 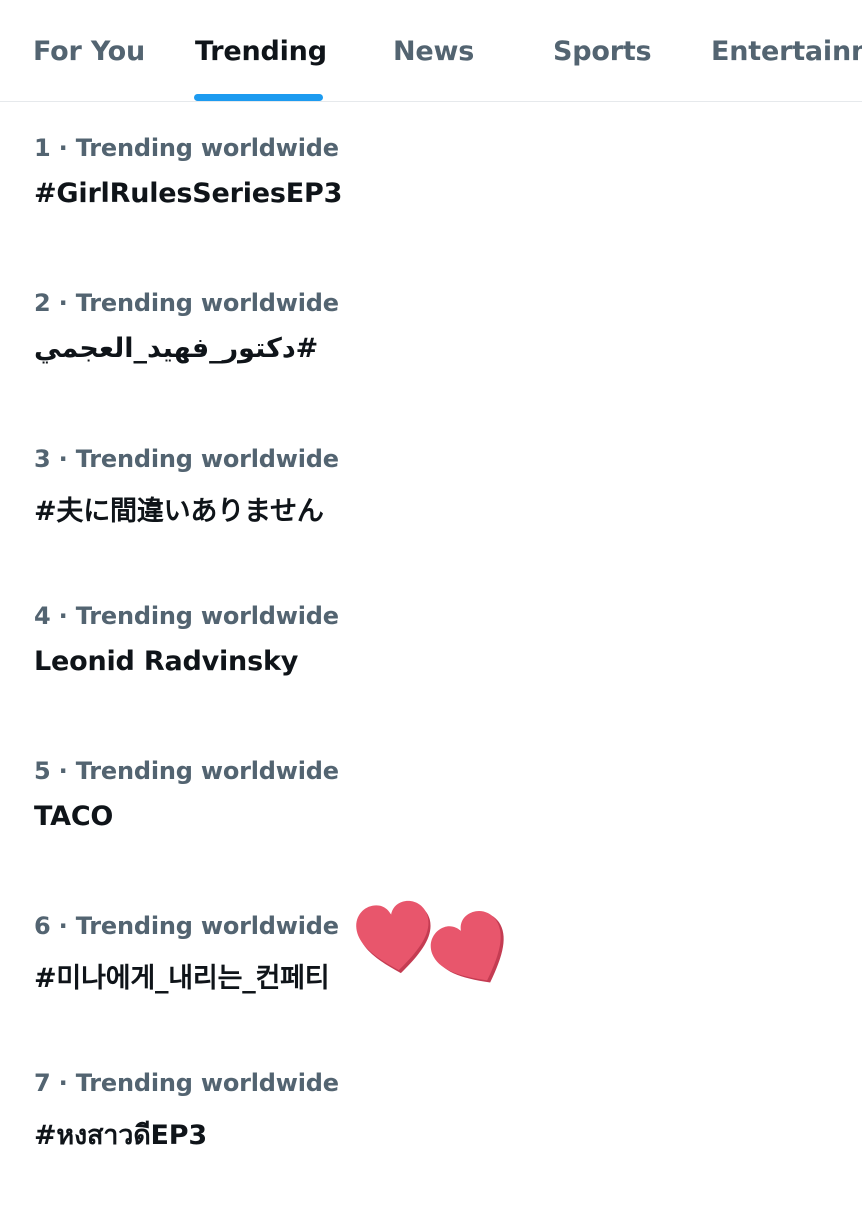 I want to click on trend-name: #หงสาวดีEP3, so click(x=120, y=1135).